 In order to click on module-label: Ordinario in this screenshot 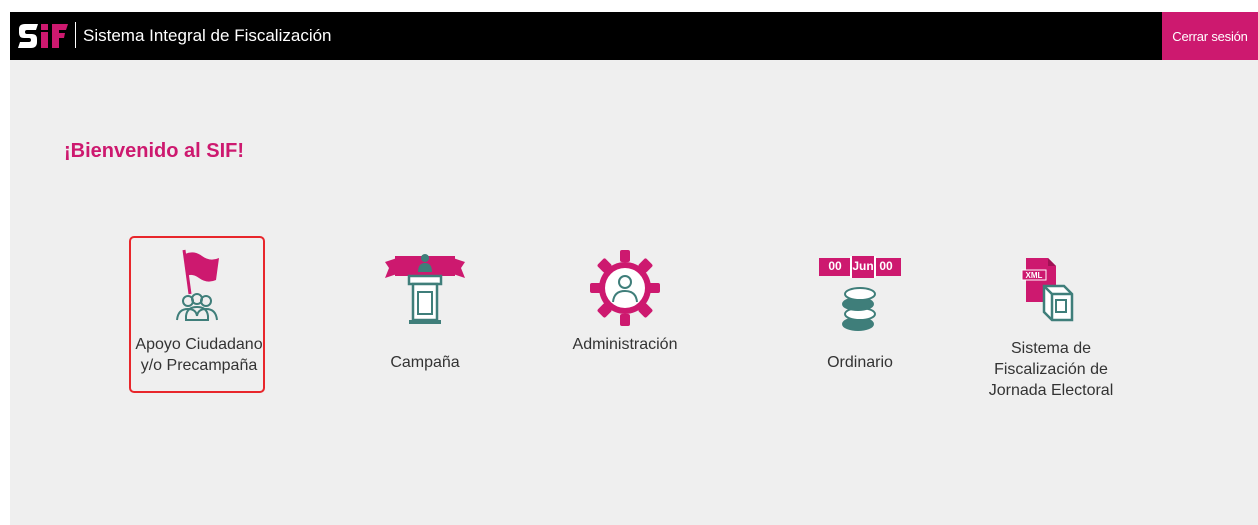, I will do `click(860, 362)`.